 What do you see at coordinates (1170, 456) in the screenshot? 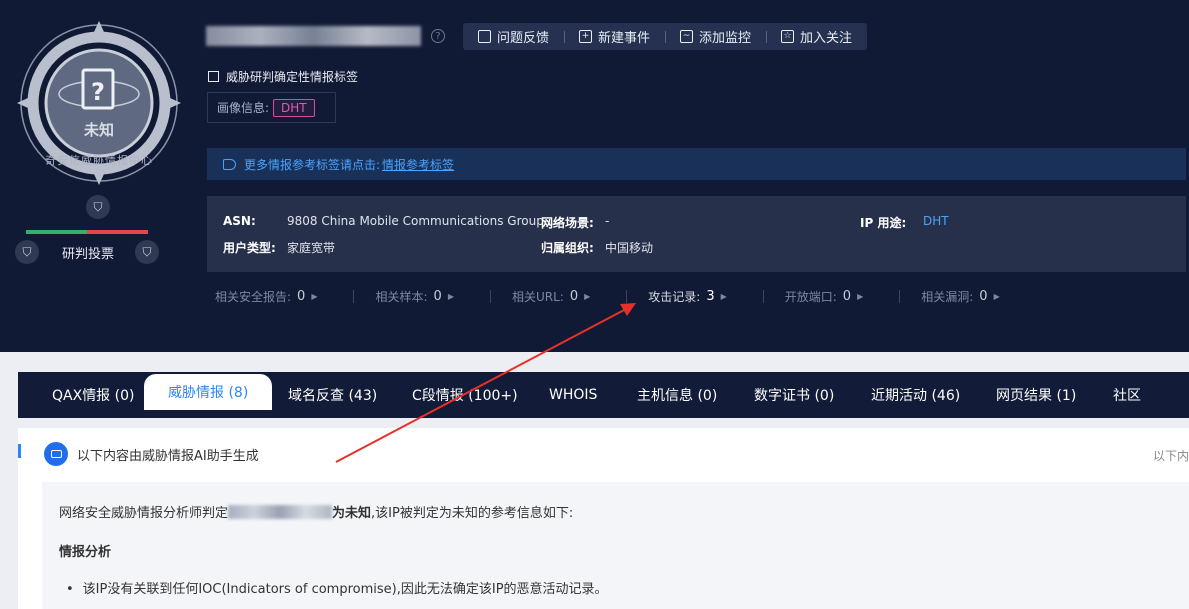
I see `truncated-hint: 以下内` at bounding box center [1170, 456].